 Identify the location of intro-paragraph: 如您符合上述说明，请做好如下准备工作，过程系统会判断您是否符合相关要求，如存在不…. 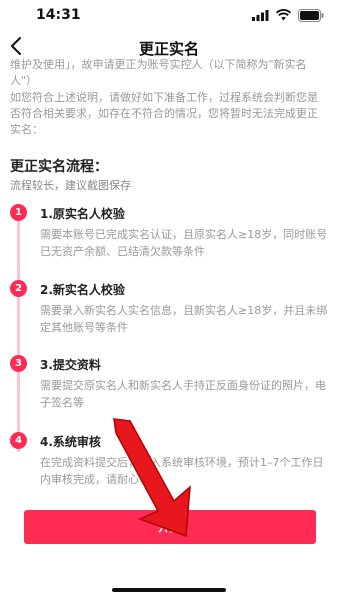
(164, 113).